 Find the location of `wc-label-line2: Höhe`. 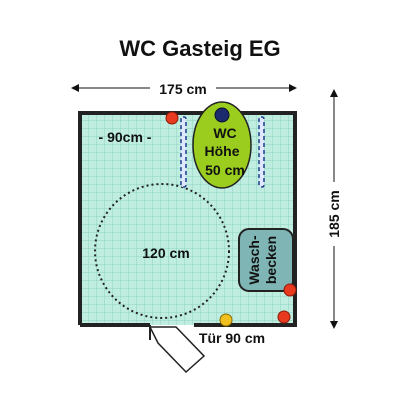

wc-label-line2: Höhe is located at coordinates (222, 151).